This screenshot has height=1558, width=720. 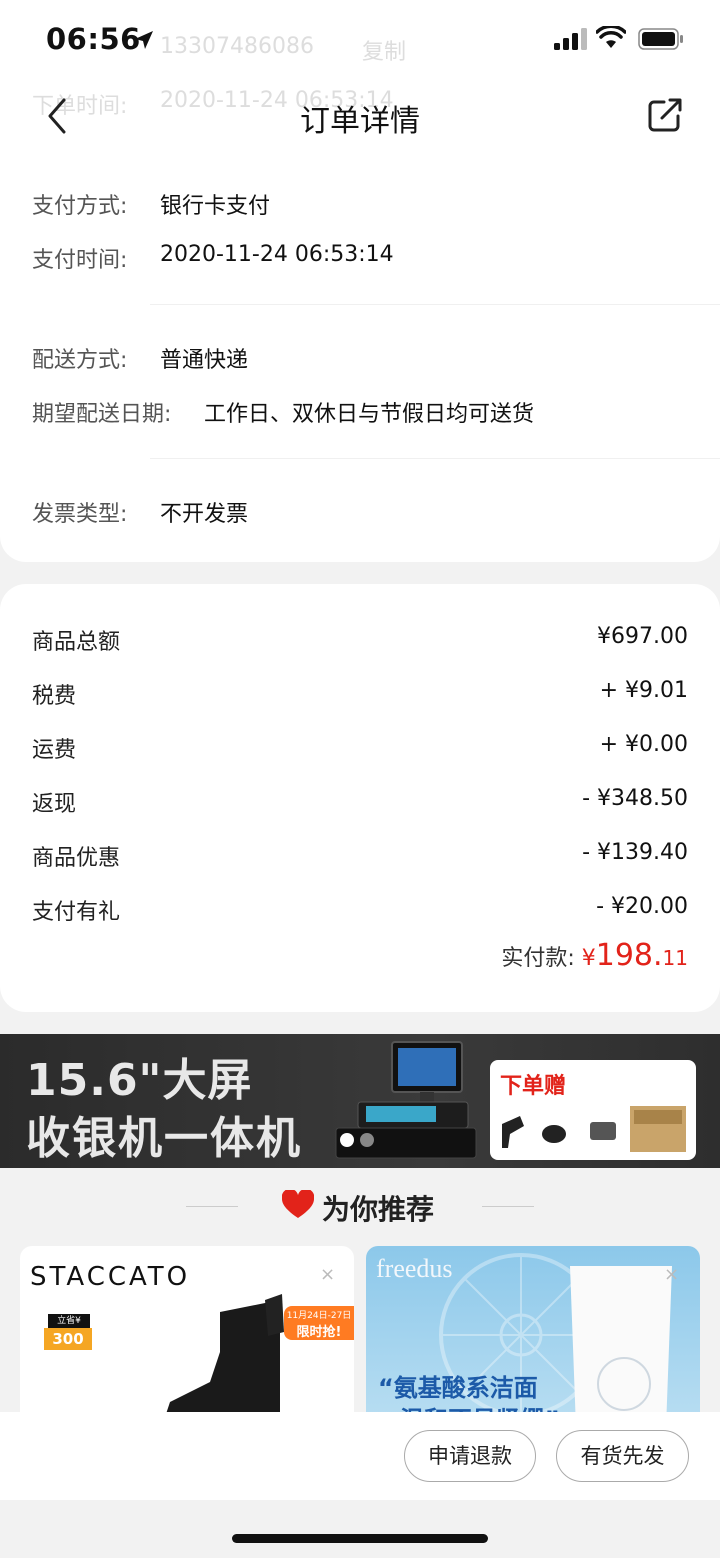 What do you see at coordinates (360, 40) in the screenshot?
I see `status-bar: 13307486086 复制 06:56` at bounding box center [360, 40].